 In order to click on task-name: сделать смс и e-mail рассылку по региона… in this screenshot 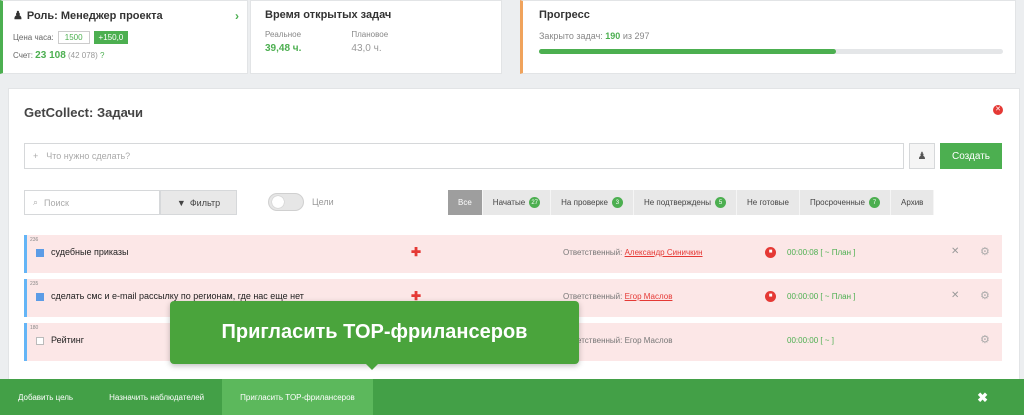, I will do `click(177, 296)`.